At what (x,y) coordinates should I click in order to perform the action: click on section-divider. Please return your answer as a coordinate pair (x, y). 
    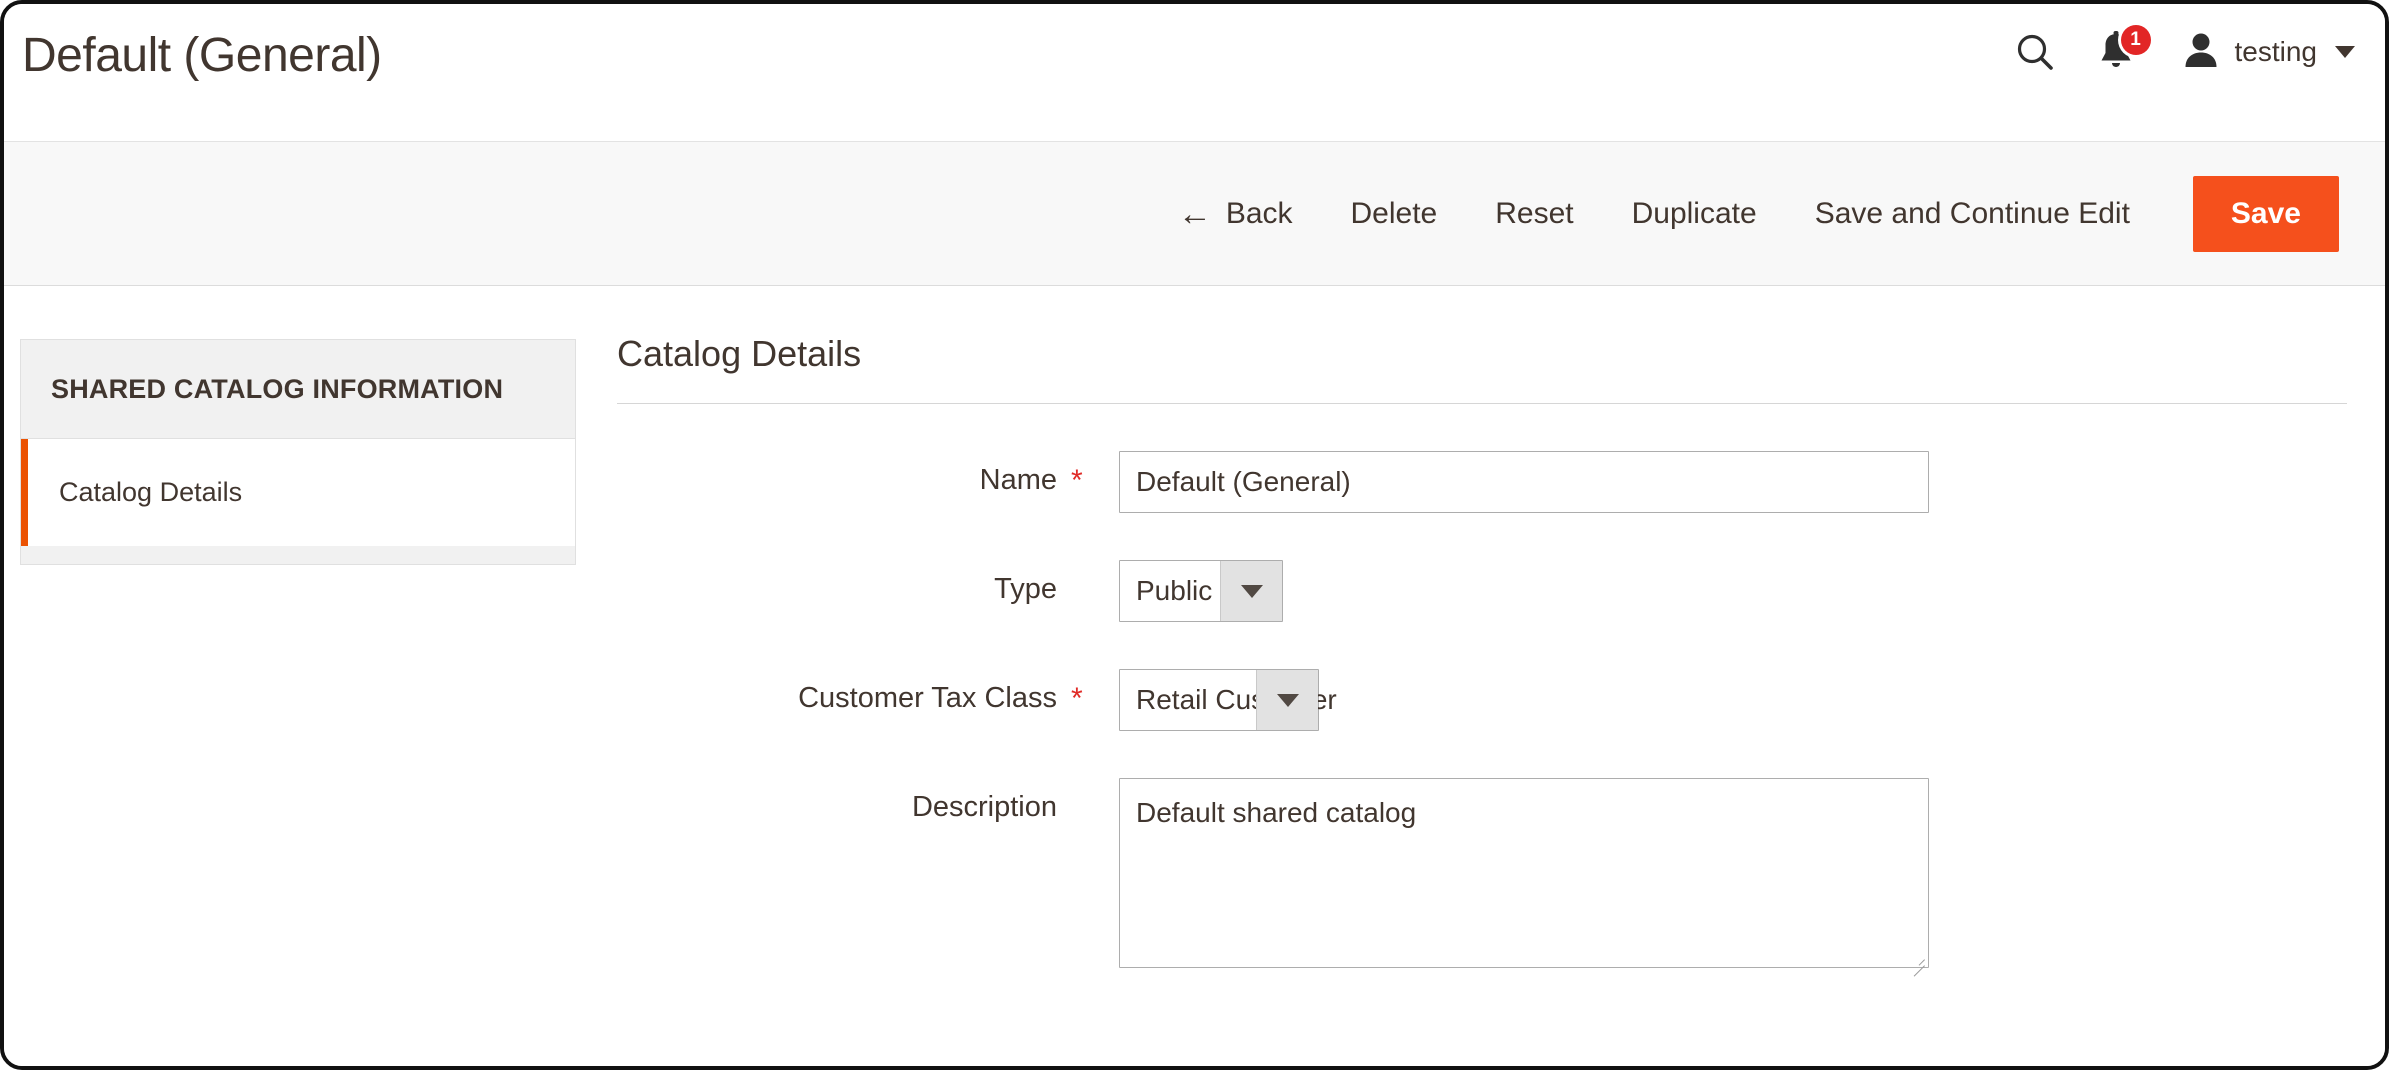
    Looking at the image, I should click on (1482, 403).